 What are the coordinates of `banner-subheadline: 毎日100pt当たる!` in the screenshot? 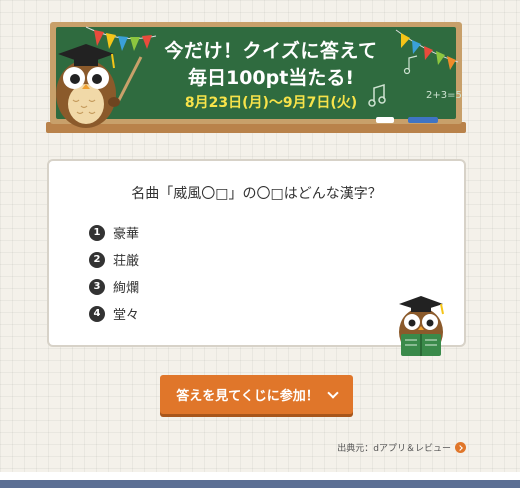 It's located at (270, 78).